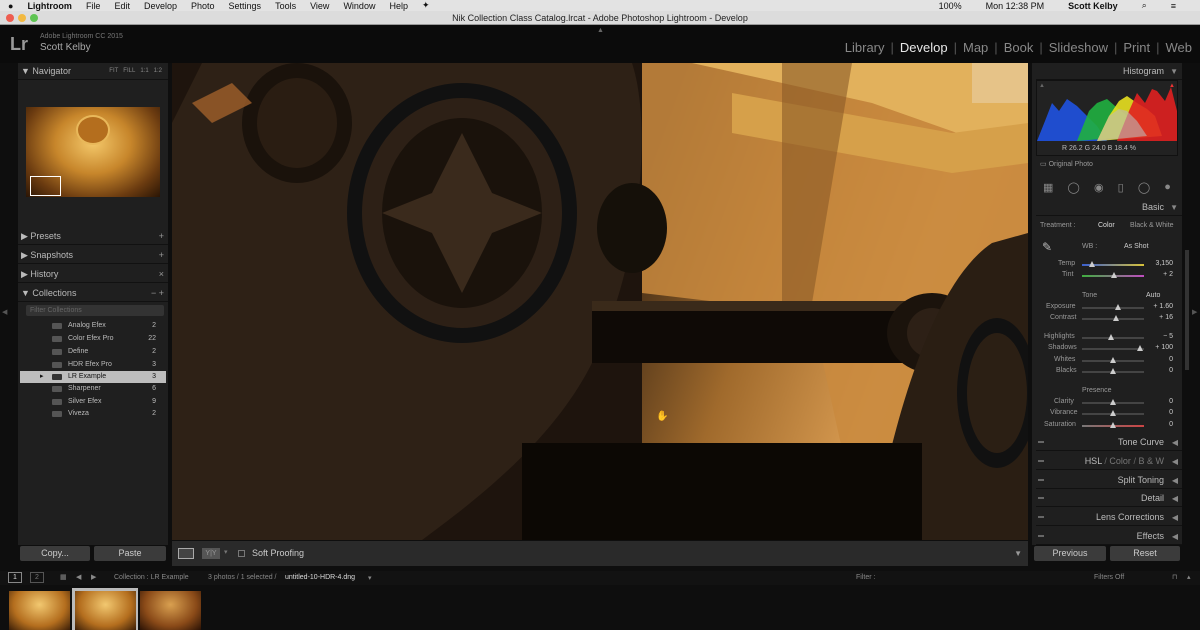 The height and width of the screenshot is (630, 1200). I want to click on filmstrip-thumbnail, so click(39, 610).